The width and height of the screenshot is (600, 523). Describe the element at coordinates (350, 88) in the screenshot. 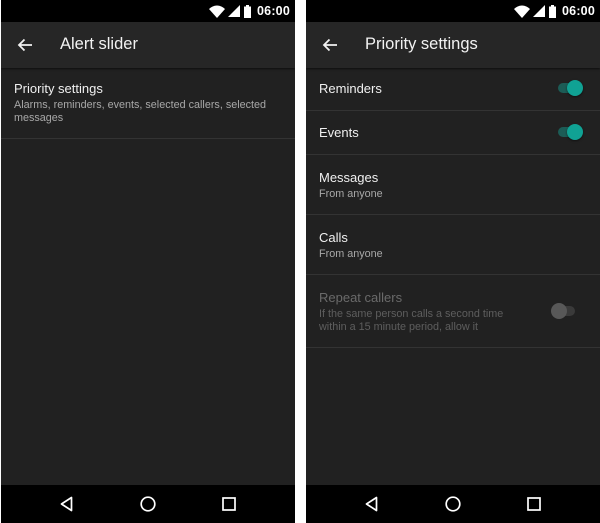

I see `item-title: Reminders` at that location.